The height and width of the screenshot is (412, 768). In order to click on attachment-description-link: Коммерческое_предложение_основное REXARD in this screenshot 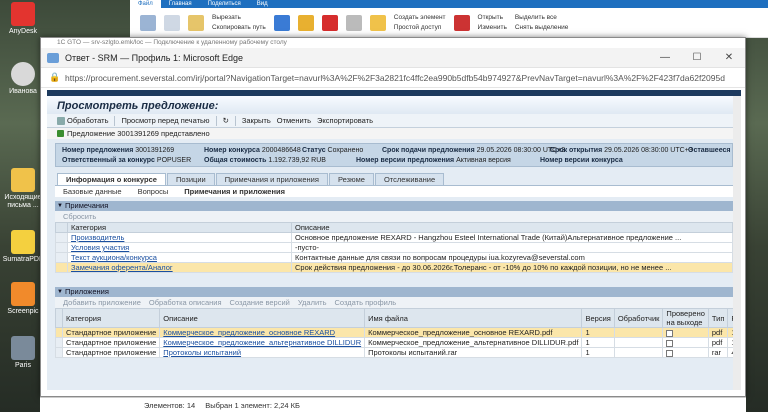, I will do `click(249, 333)`.